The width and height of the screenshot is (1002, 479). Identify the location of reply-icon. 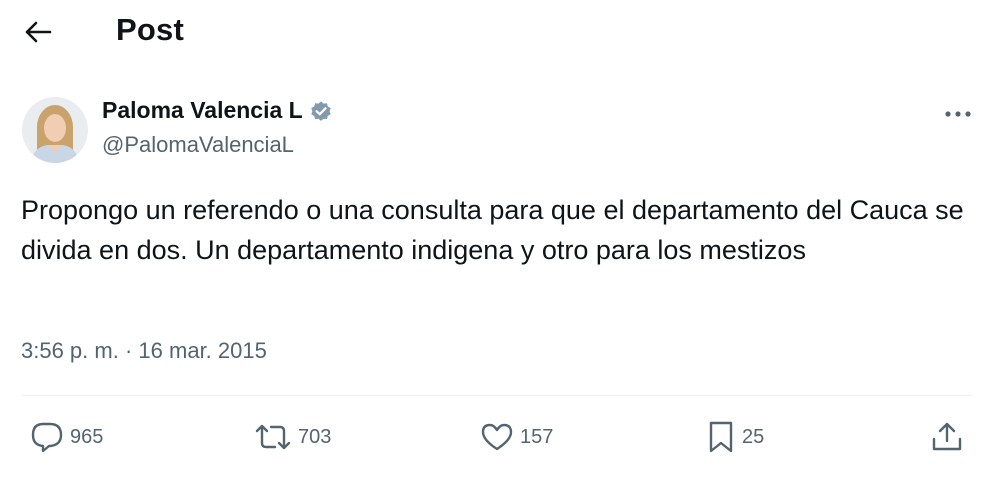
(47, 437).